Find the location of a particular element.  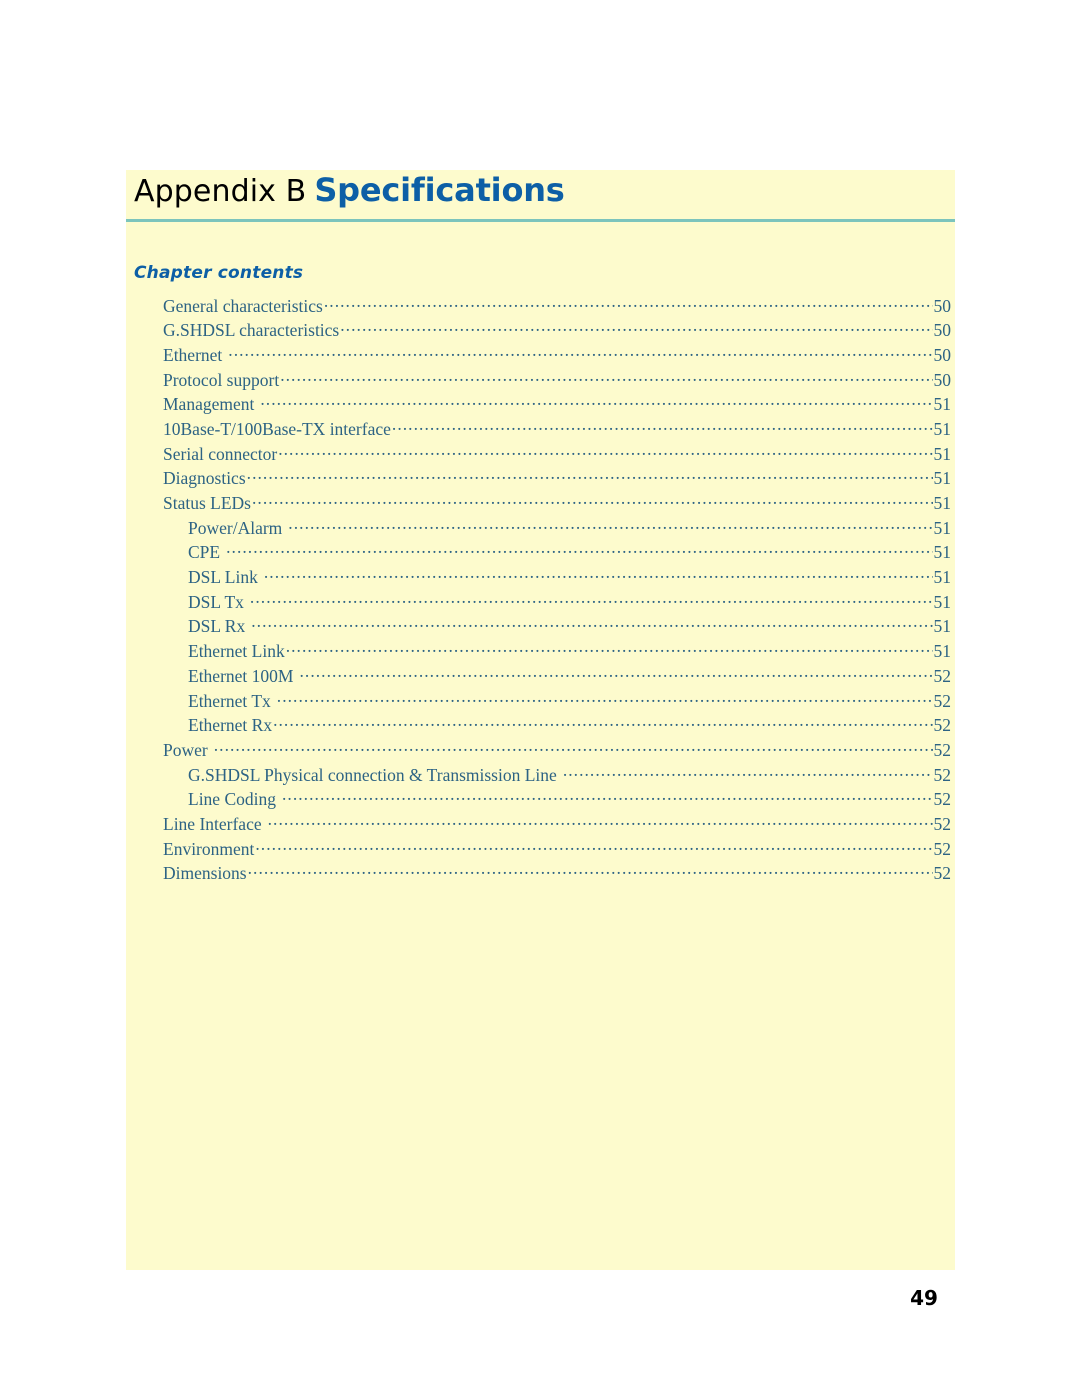

toc-entry: Management 51 is located at coordinates (540, 405).